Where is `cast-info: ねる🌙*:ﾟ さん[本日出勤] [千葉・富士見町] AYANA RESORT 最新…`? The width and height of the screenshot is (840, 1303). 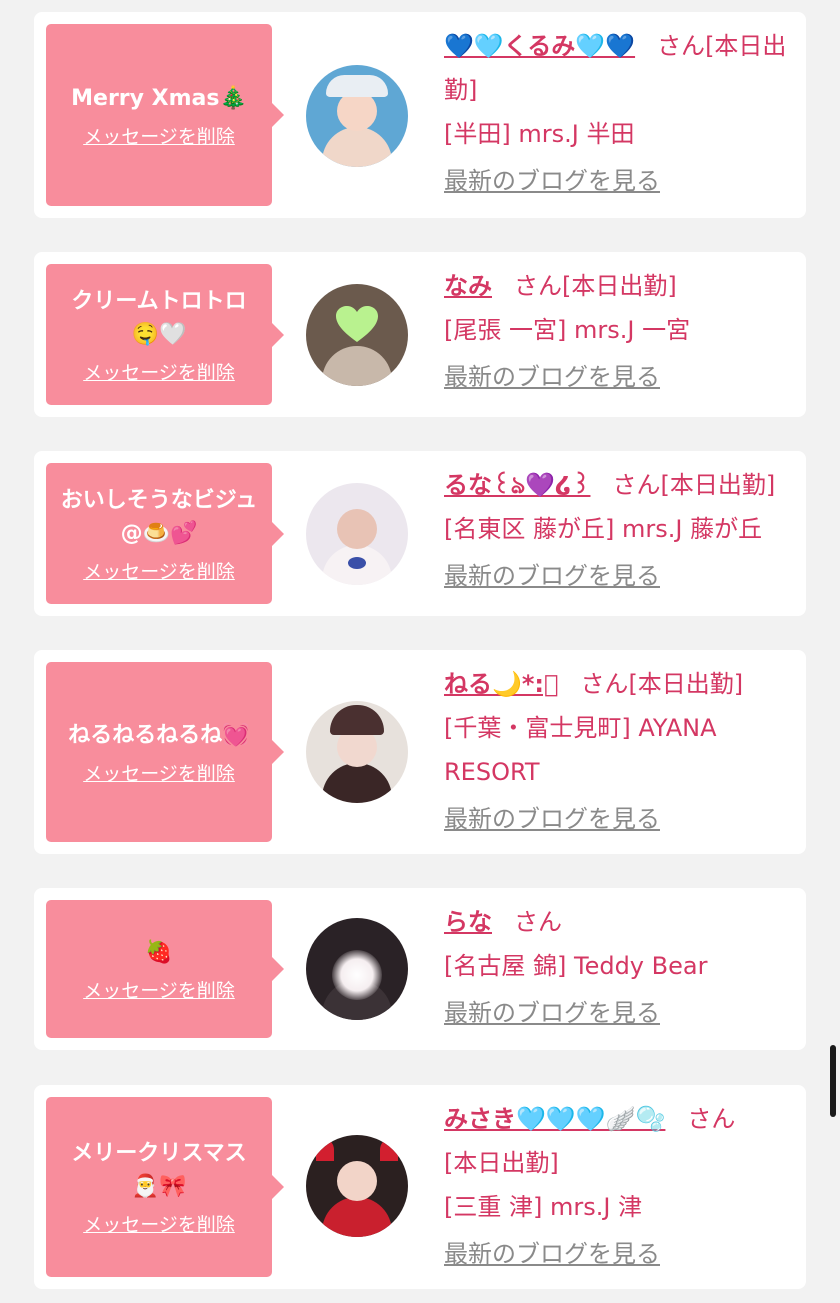
cast-info: ねる🌙*:ﾟ さん[本日出勤] [千葉・富士見町] AYANA RESORT 最新… is located at coordinates (619, 748).